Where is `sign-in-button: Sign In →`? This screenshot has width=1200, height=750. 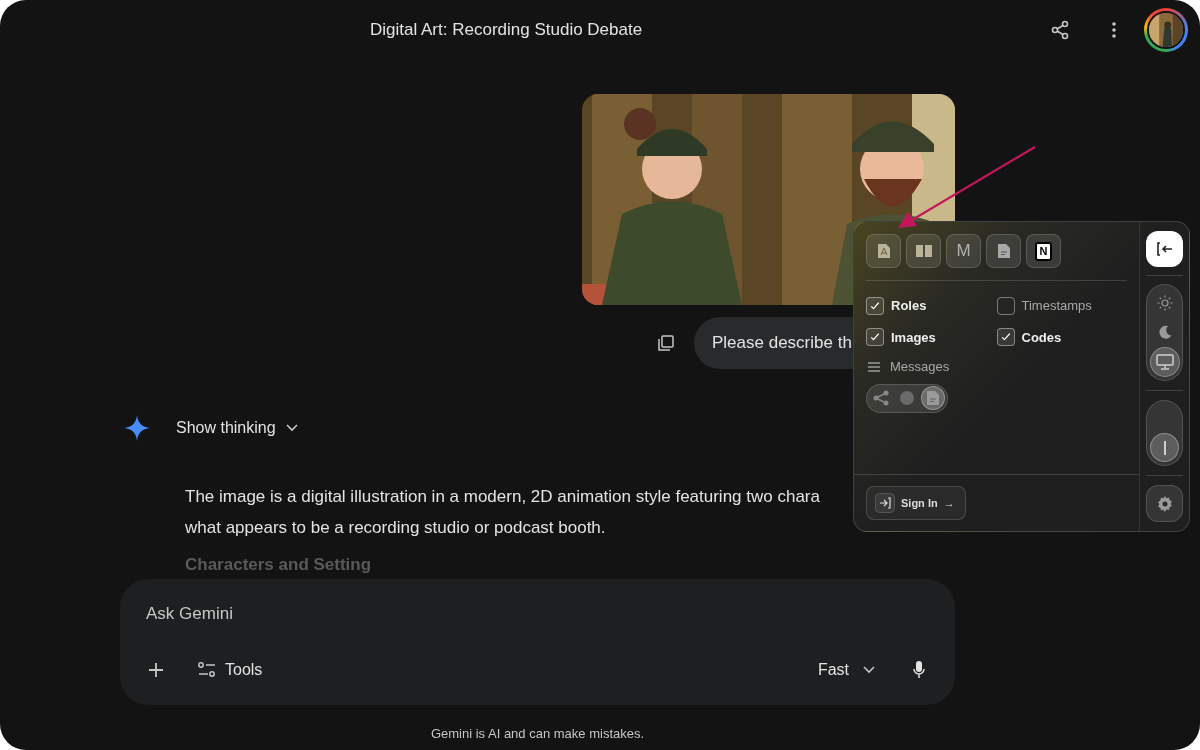
sign-in-button: Sign In → is located at coordinates (916, 503).